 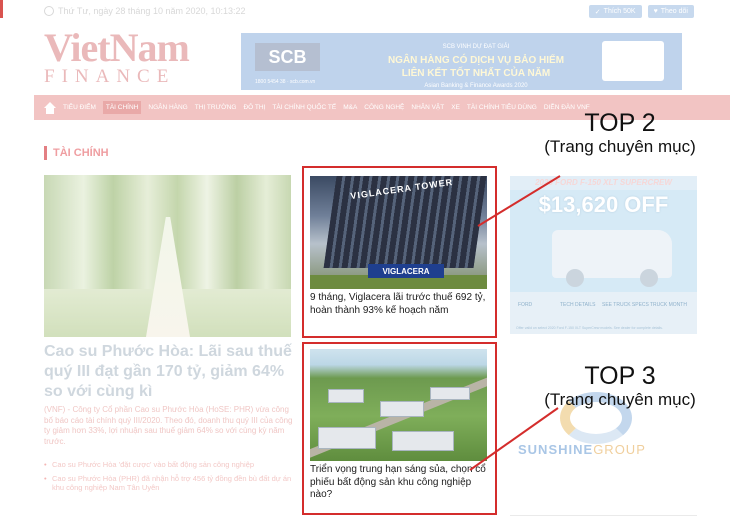 I want to click on banner-footer: 1800 5454 38 · scb.com.vn, so click(x=285, y=82).